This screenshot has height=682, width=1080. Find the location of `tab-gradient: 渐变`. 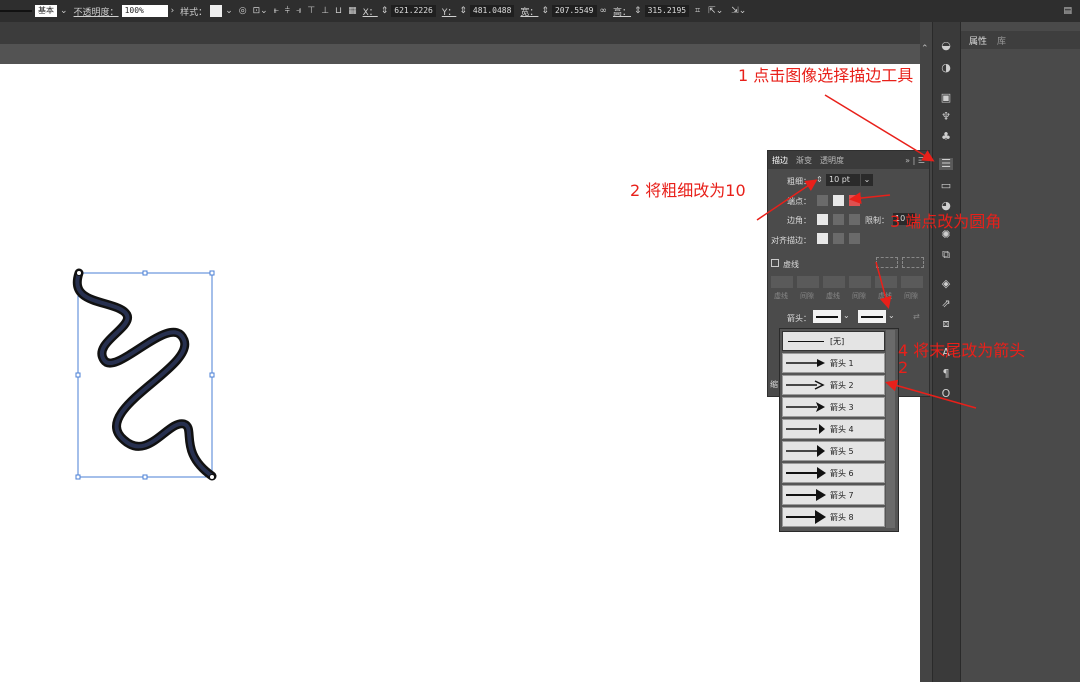

tab-gradient: 渐变 is located at coordinates (804, 160).